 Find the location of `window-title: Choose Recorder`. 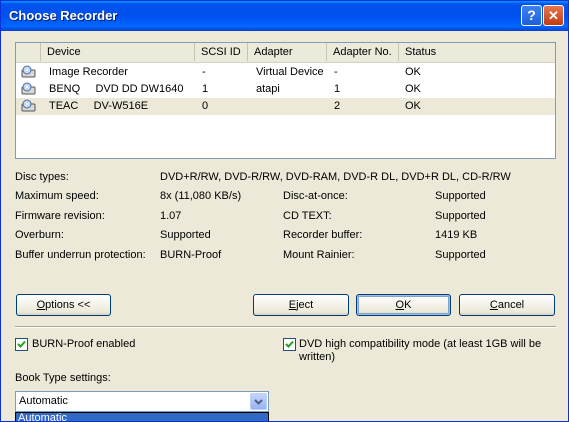

window-title: Choose Recorder is located at coordinates (63, 15).